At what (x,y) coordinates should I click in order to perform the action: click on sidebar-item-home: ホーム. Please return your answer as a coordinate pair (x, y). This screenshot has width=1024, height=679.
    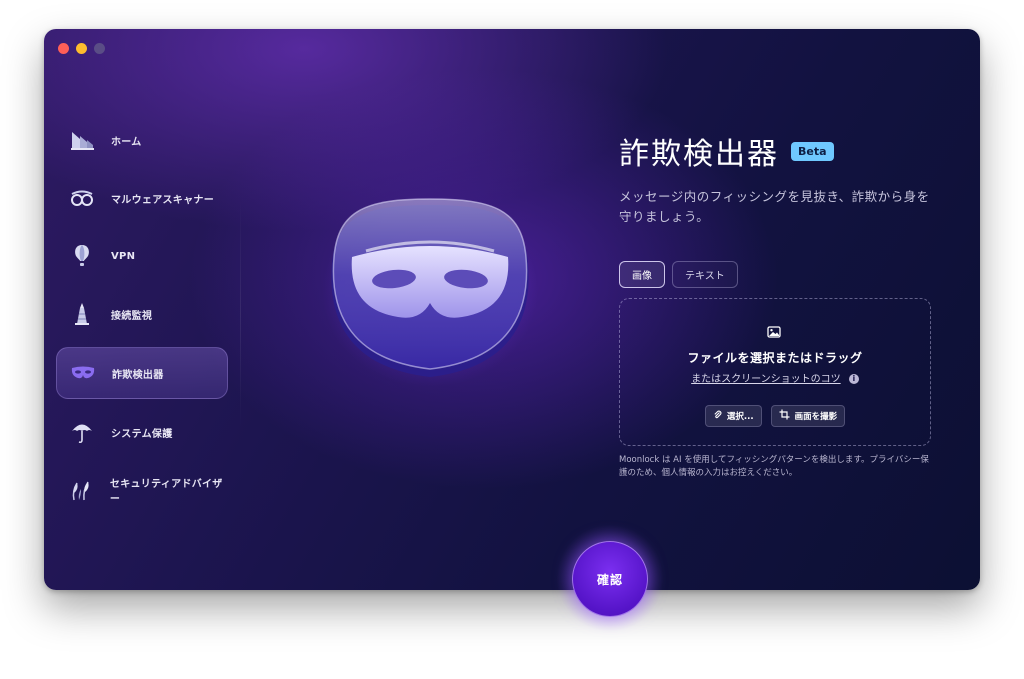
    Looking at the image, I should click on (142, 140).